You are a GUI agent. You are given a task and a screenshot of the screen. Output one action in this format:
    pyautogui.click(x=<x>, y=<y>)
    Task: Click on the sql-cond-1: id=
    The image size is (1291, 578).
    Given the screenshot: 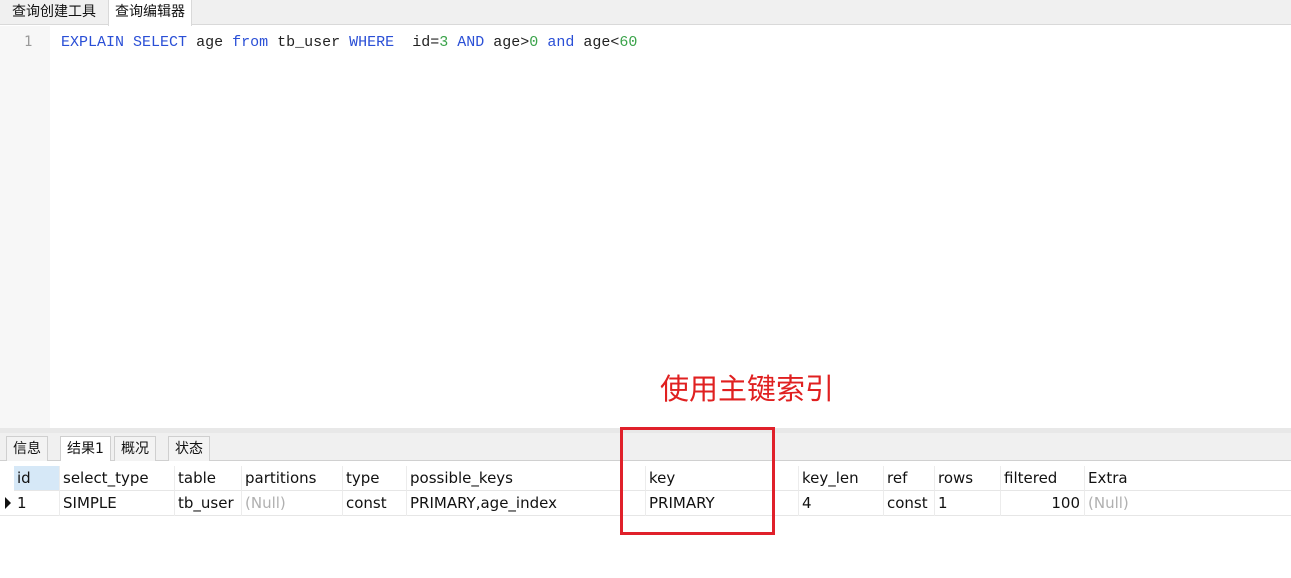 What is the action you would take?
    pyautogui.click(x=426, y=42)
    